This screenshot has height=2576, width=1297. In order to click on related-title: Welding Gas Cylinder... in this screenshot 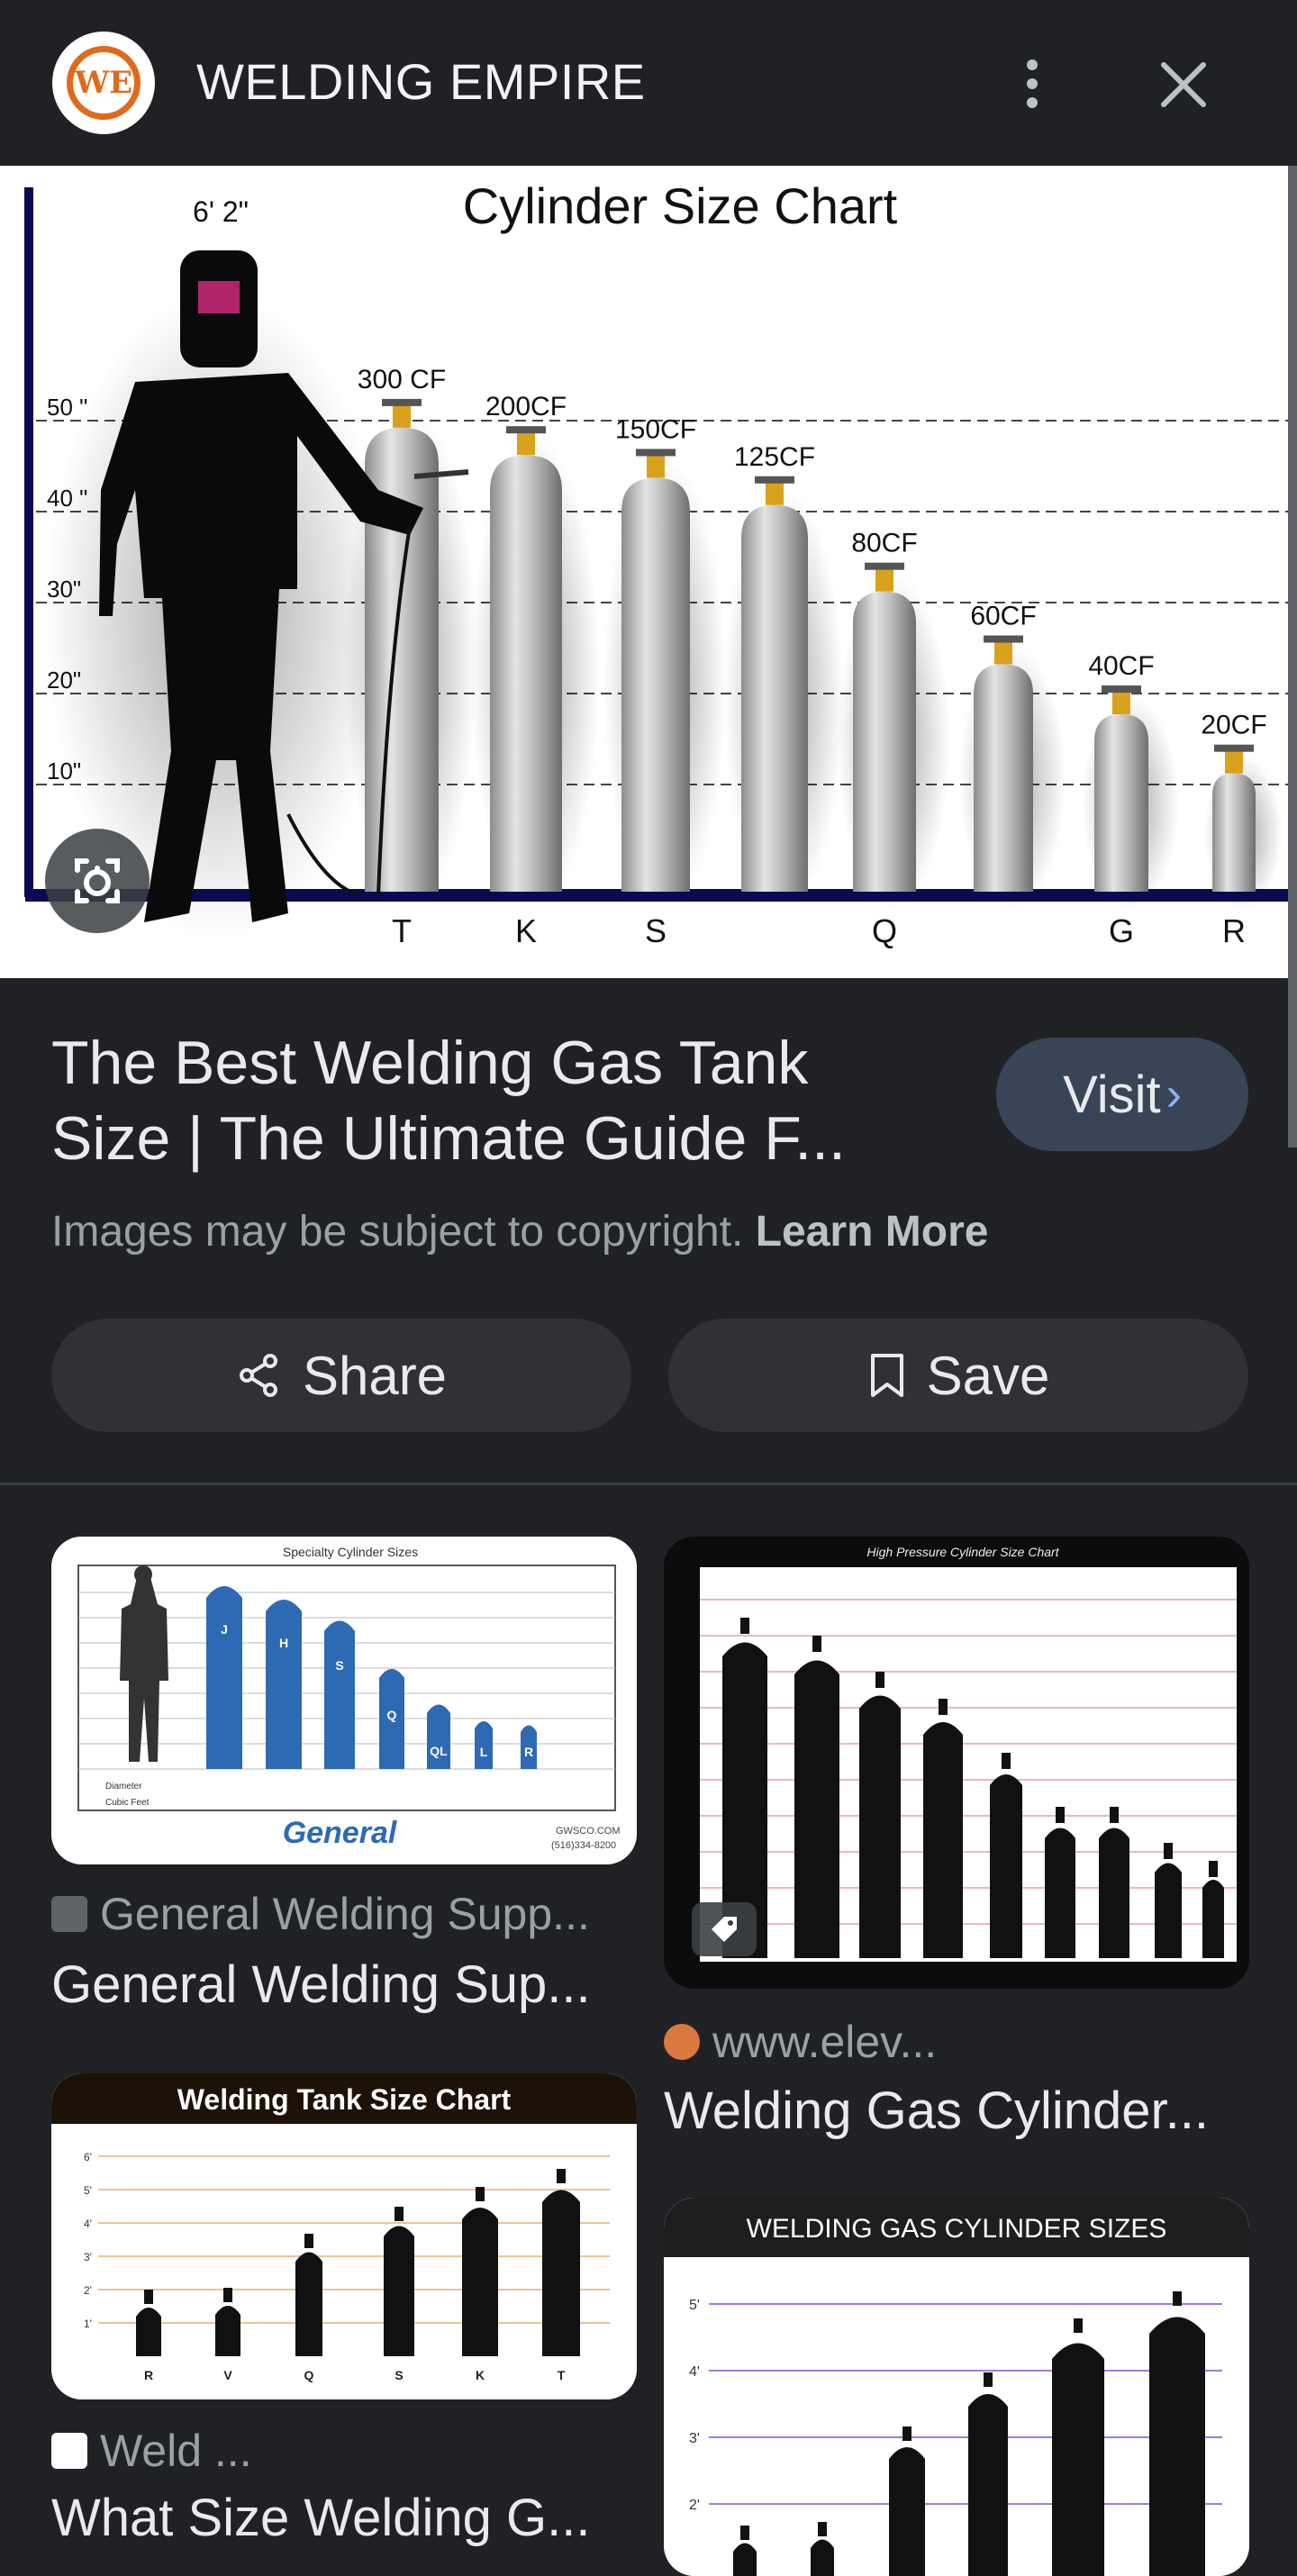, I will do `click(936, 2111)`.